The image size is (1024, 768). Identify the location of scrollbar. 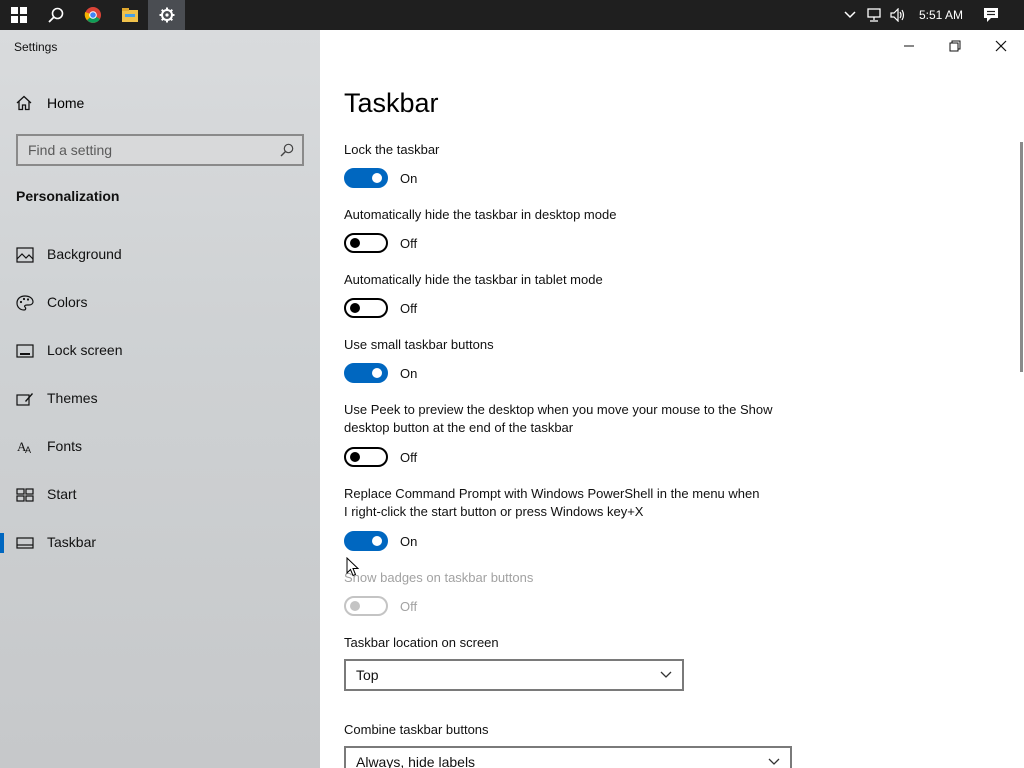
(1021, 257).